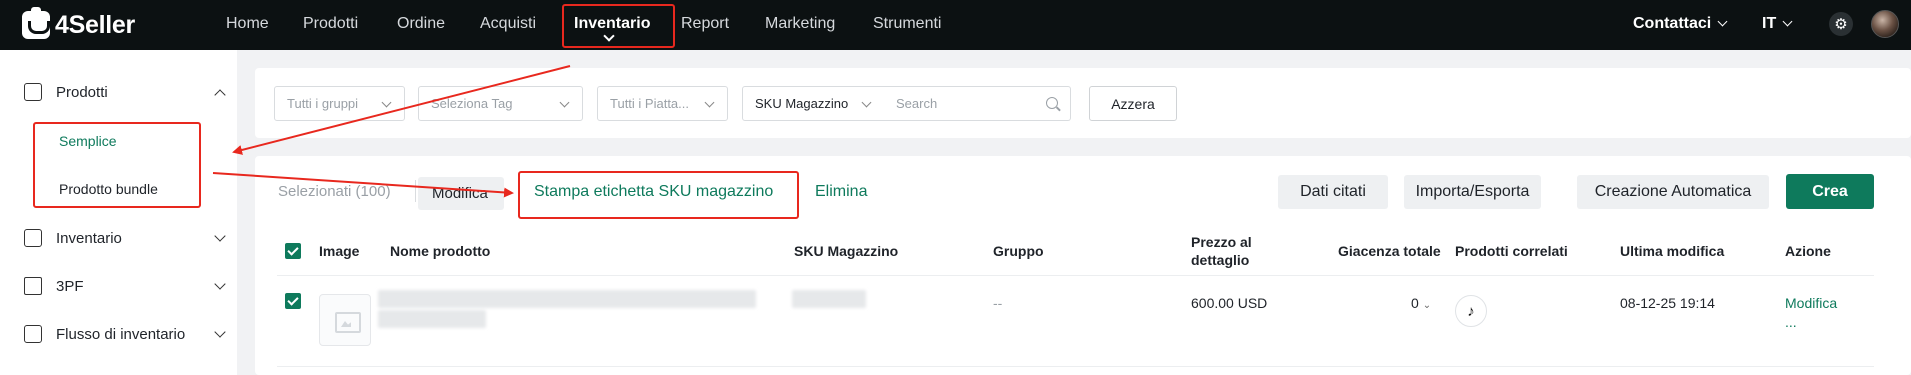  What do you see at coordinates (841, 192) in the screenshot?
I see `delete-button: Elimina` at bounding box center [841, 192].